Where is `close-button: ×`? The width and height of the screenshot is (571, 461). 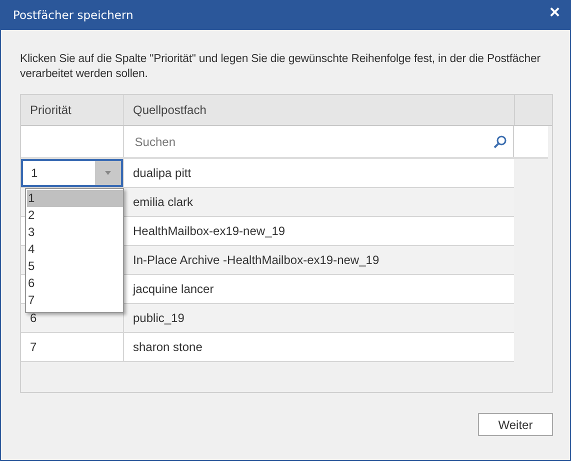 close-button: × is located at coordinates (554, 12).